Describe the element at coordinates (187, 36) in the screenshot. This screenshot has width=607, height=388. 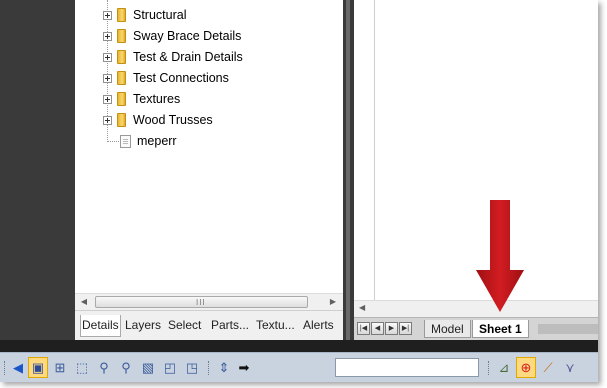
I see `tree-item-label: Sway Brace Details` at that location.